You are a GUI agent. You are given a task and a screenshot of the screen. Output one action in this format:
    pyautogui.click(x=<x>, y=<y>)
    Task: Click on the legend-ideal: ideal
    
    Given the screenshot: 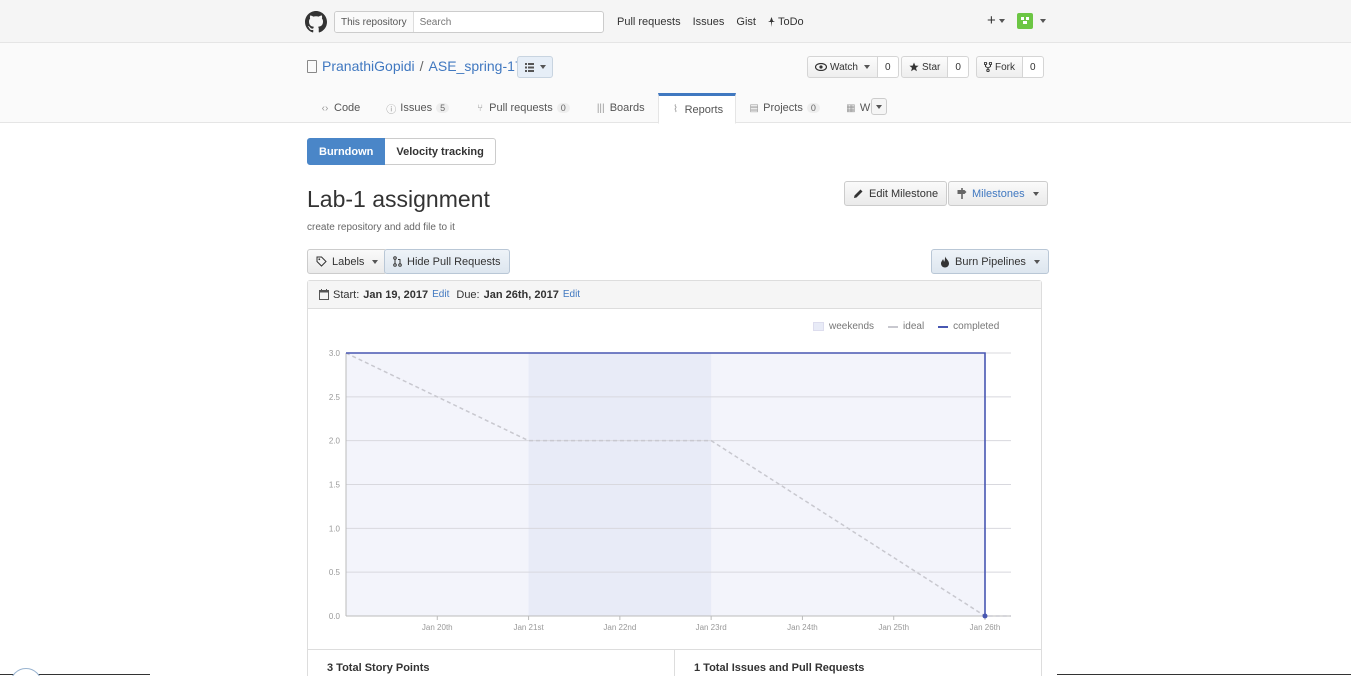 What is the action you would take?
    pyautogui.click(x=906, y=326)
    